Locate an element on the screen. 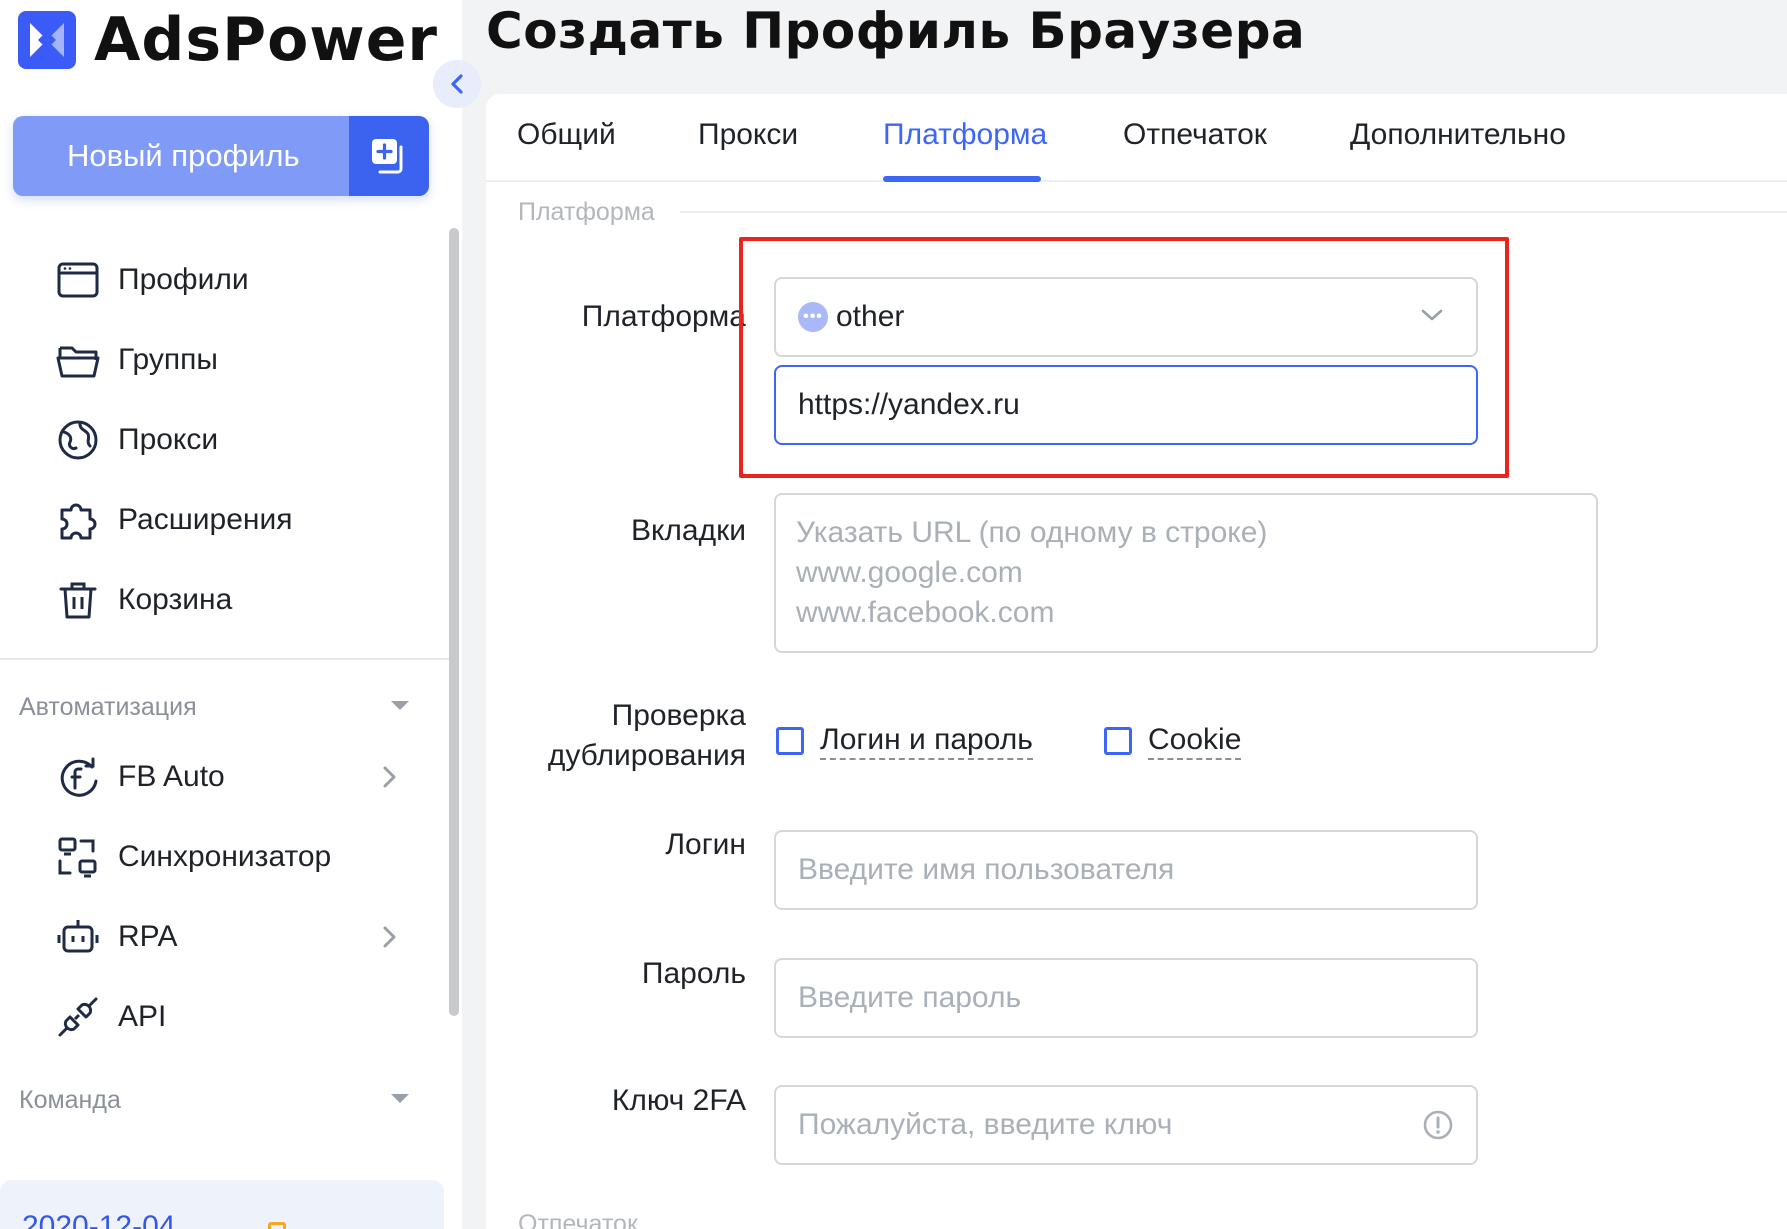 The height and width of the screenshot is (1229, 1787). nav-item-label: FB Auto is located at coordinates (171, 776).